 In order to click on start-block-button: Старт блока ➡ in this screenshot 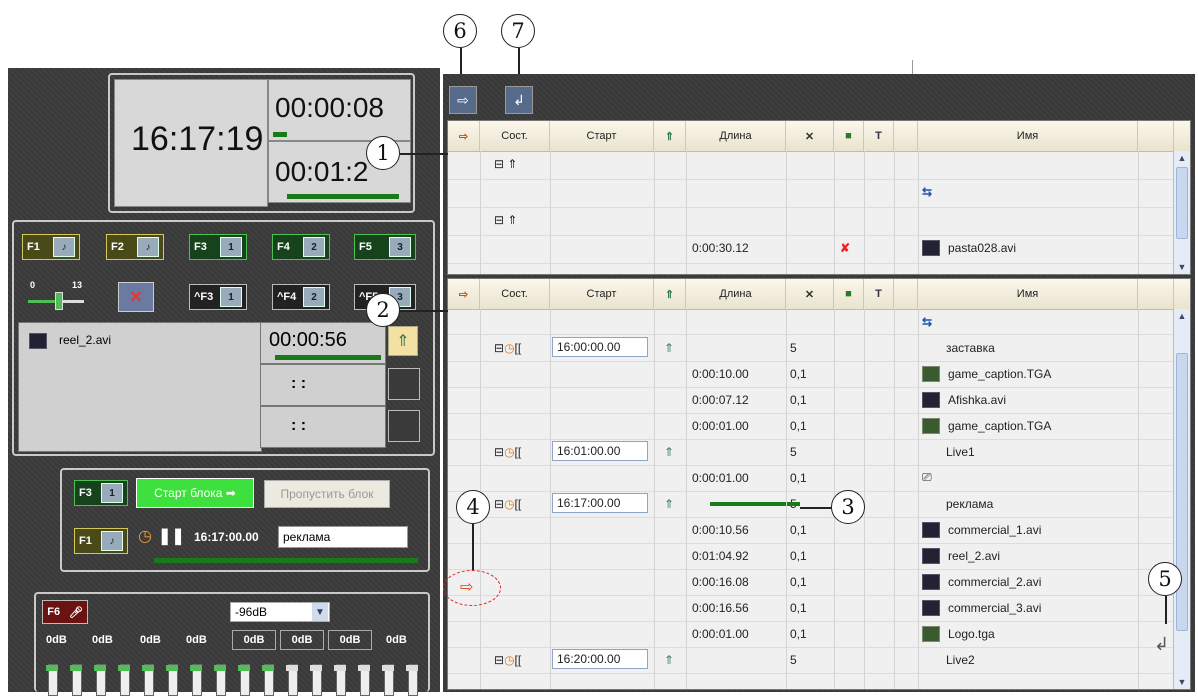, I will do `click(195, 493)`.